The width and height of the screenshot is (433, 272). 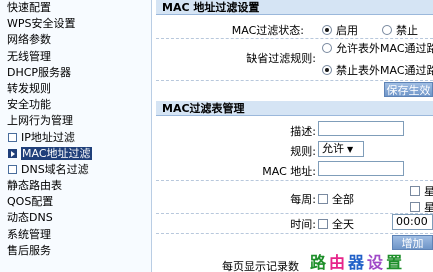 What do you see at coordinates (347, 30) in the screenshot?
I see `enable-label: 启用` at bounding box center [347, 30].